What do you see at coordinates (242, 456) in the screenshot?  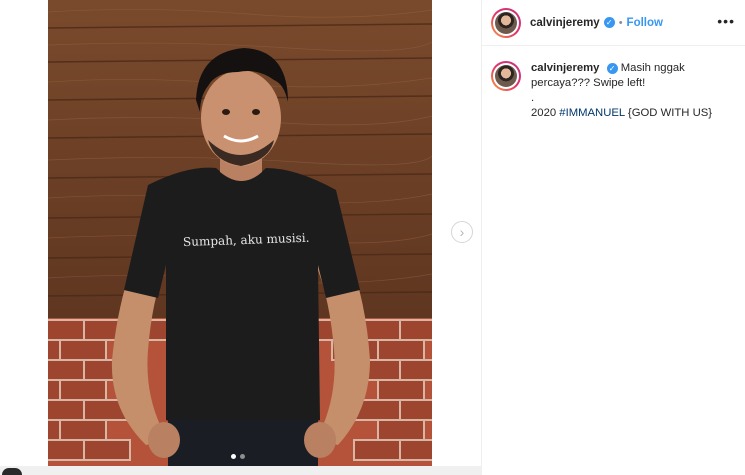 I see `carousel-dot` at bounding box center [242, 456].